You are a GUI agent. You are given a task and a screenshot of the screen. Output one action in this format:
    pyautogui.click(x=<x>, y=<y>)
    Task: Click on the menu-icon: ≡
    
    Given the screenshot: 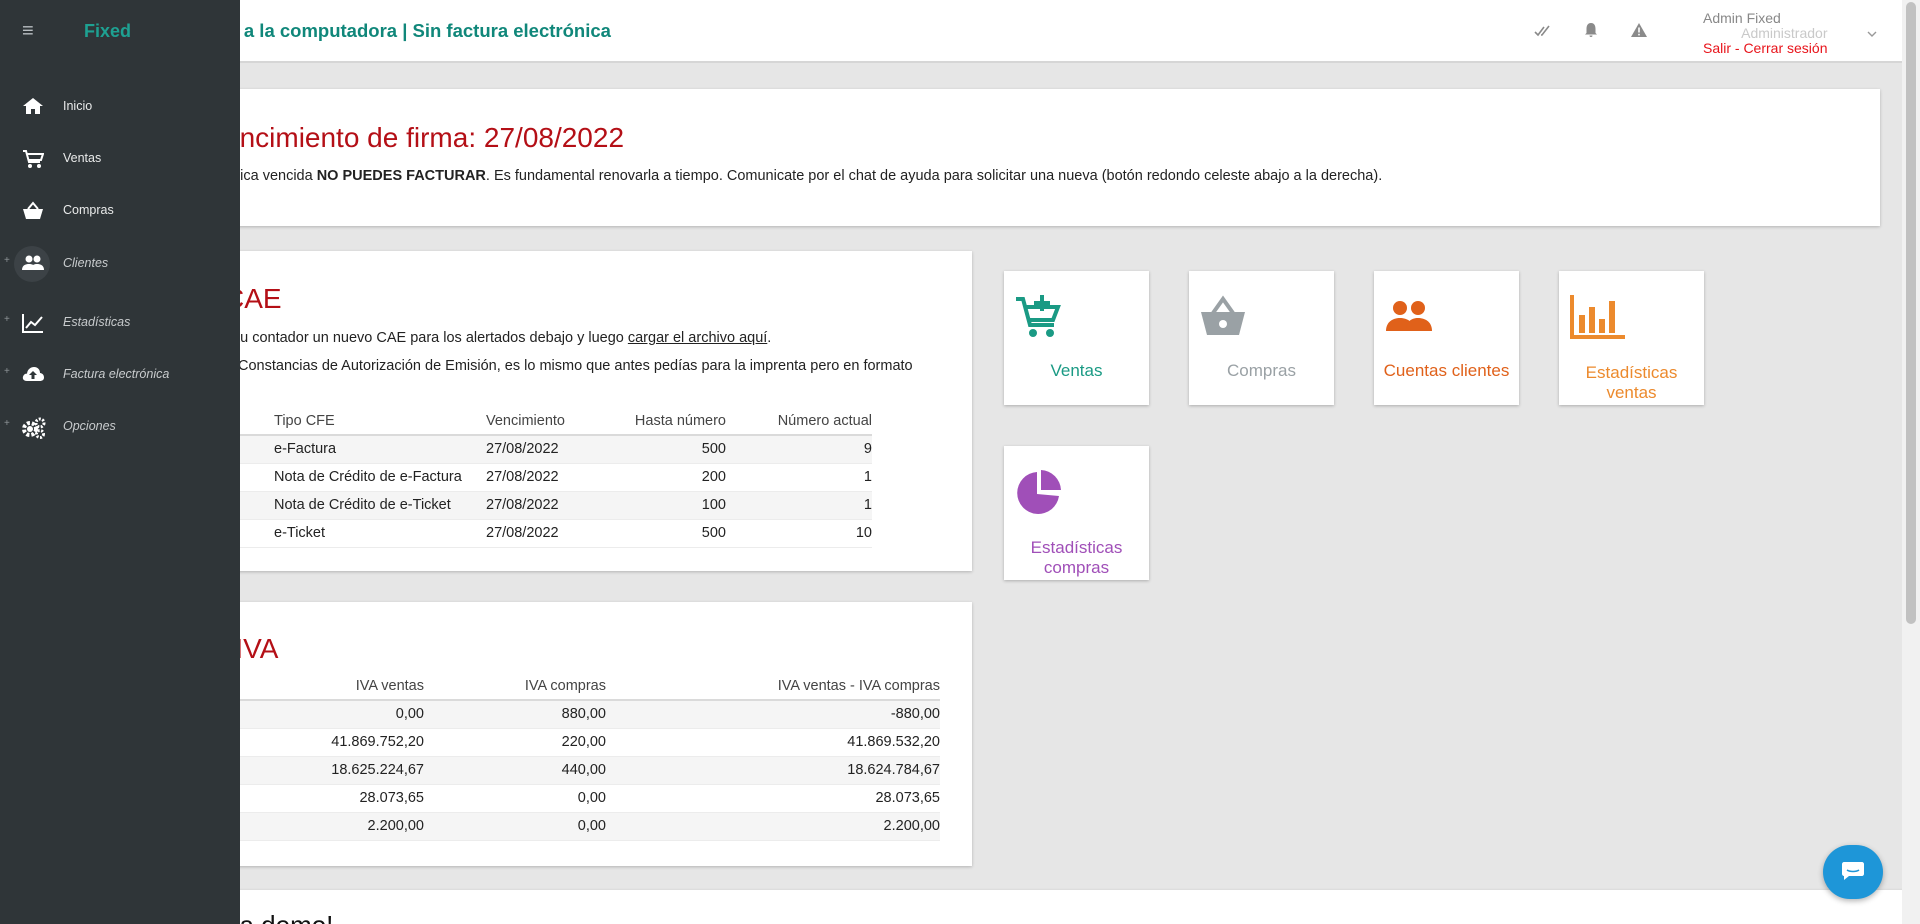 What is the action you would take?
    pyautogui.click(x=28, y=31)
    